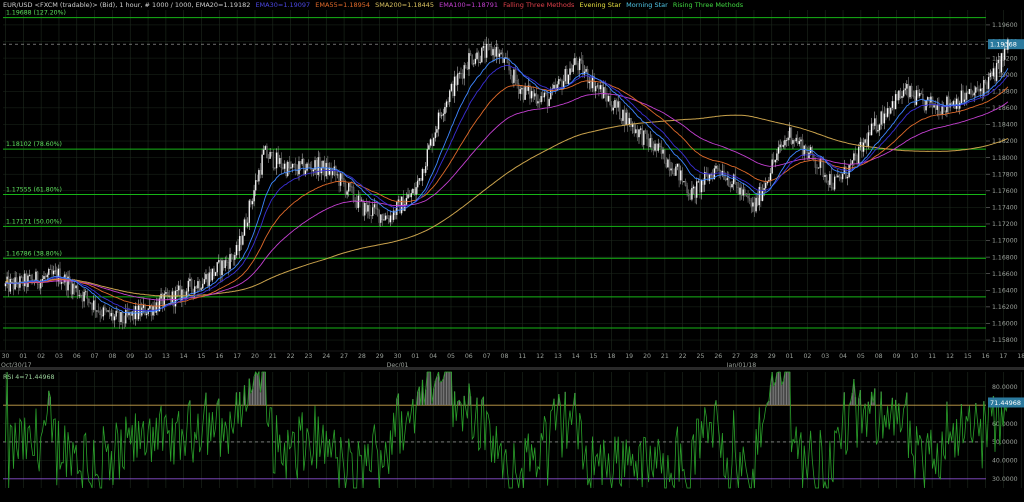 The width and height of the screenshot is (1024, 502). Describe the element at coordinates (790, 356) in the screenshot. I see `x-axis-label: 01` at that location.